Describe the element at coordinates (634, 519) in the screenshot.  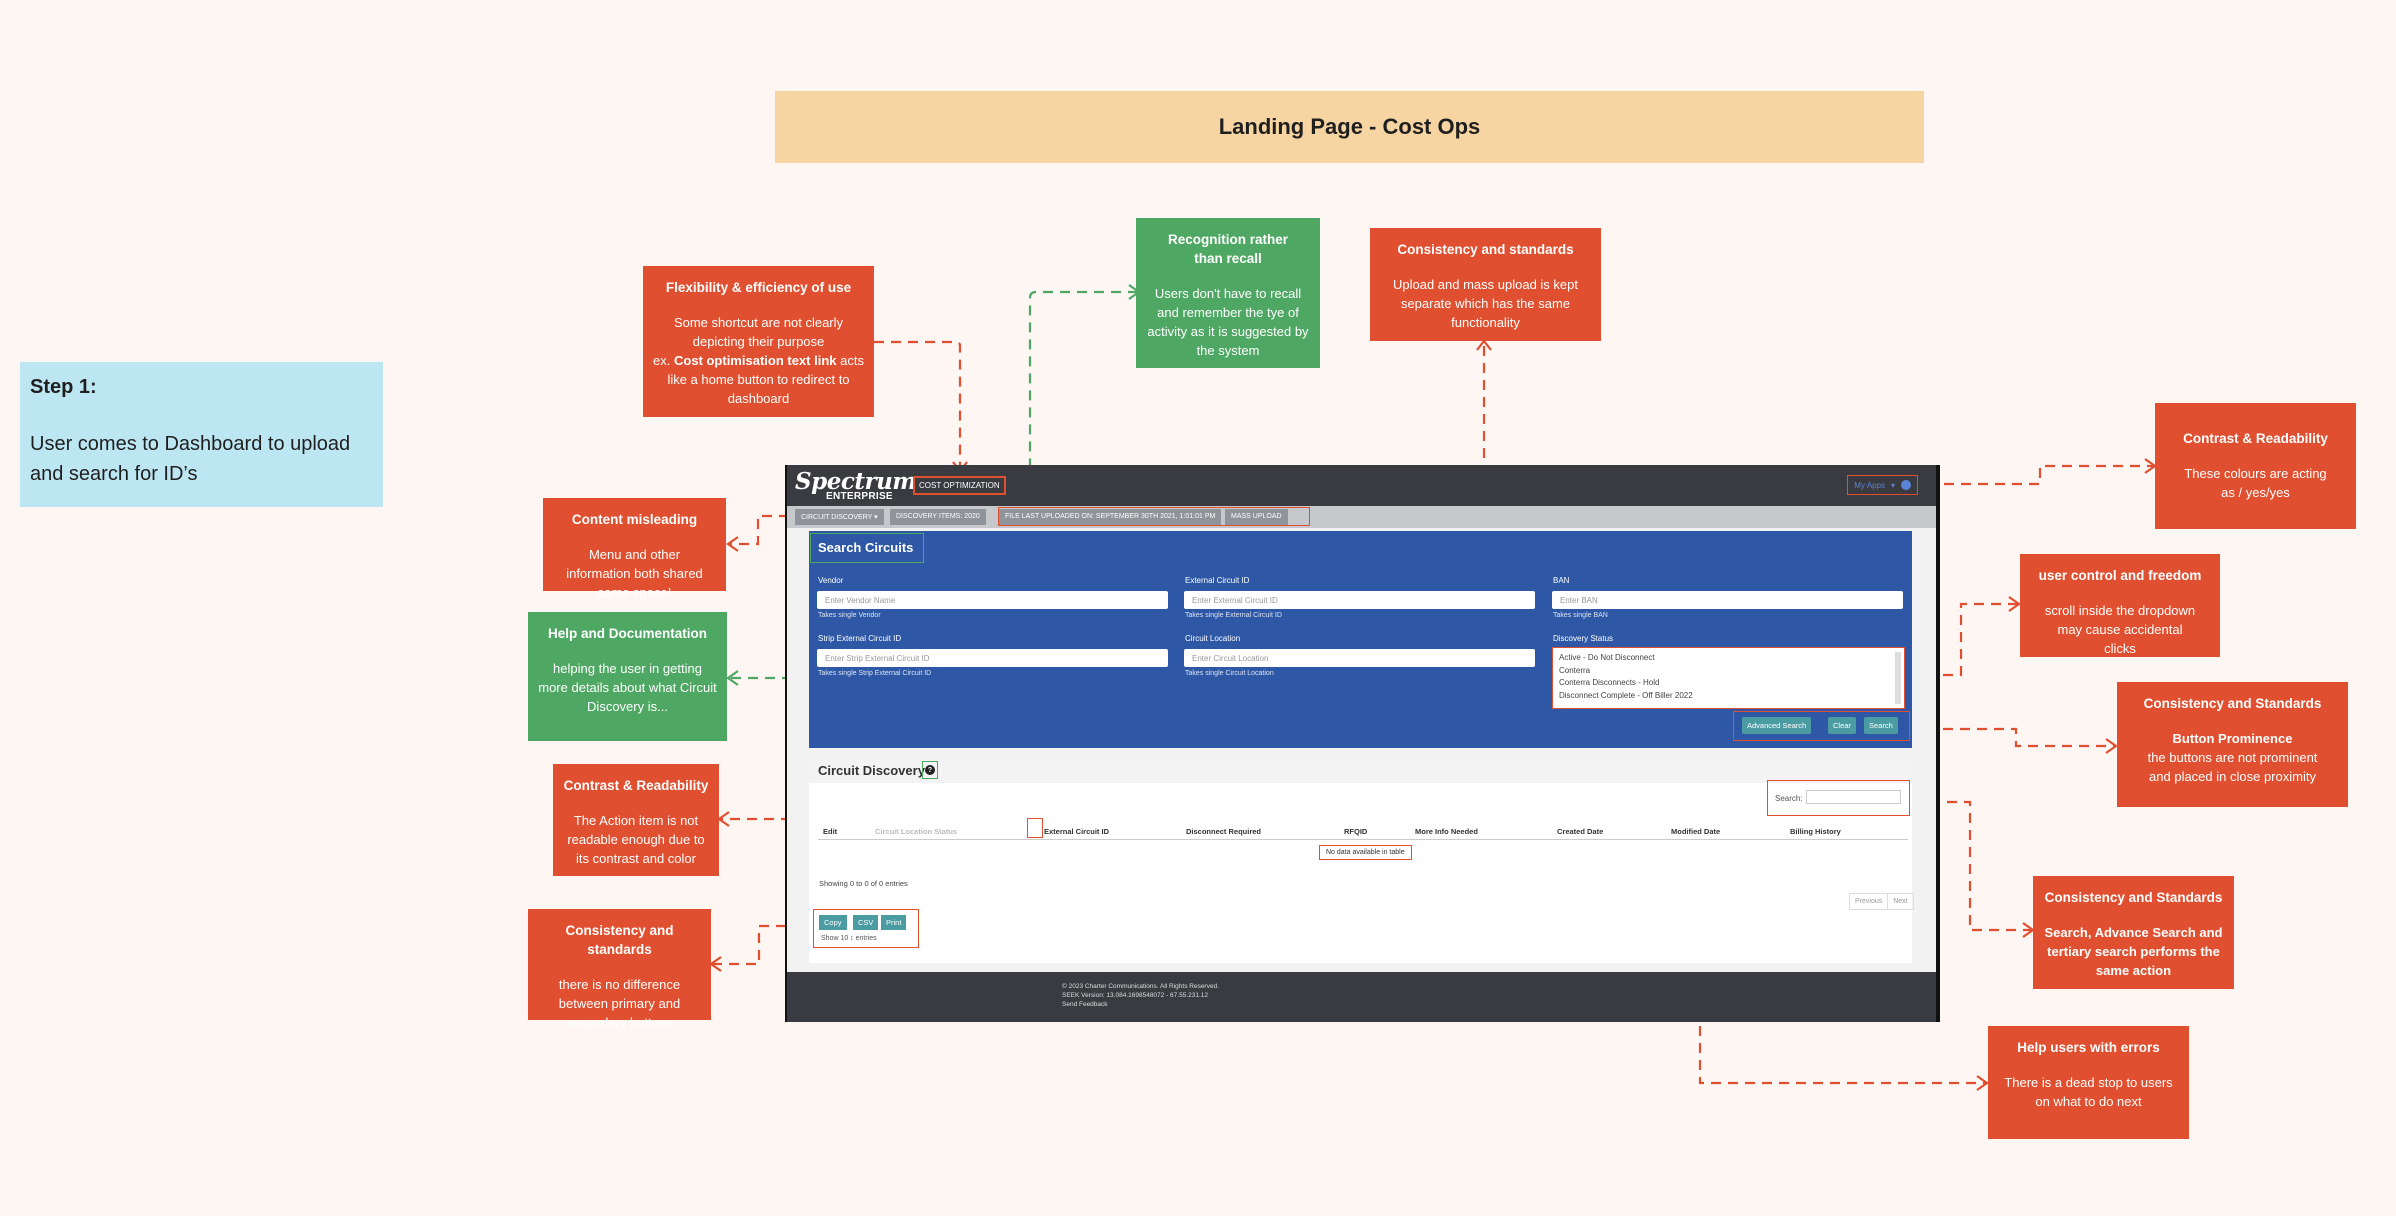
I see `note-content-misleading-title: Content misleading` at that location.